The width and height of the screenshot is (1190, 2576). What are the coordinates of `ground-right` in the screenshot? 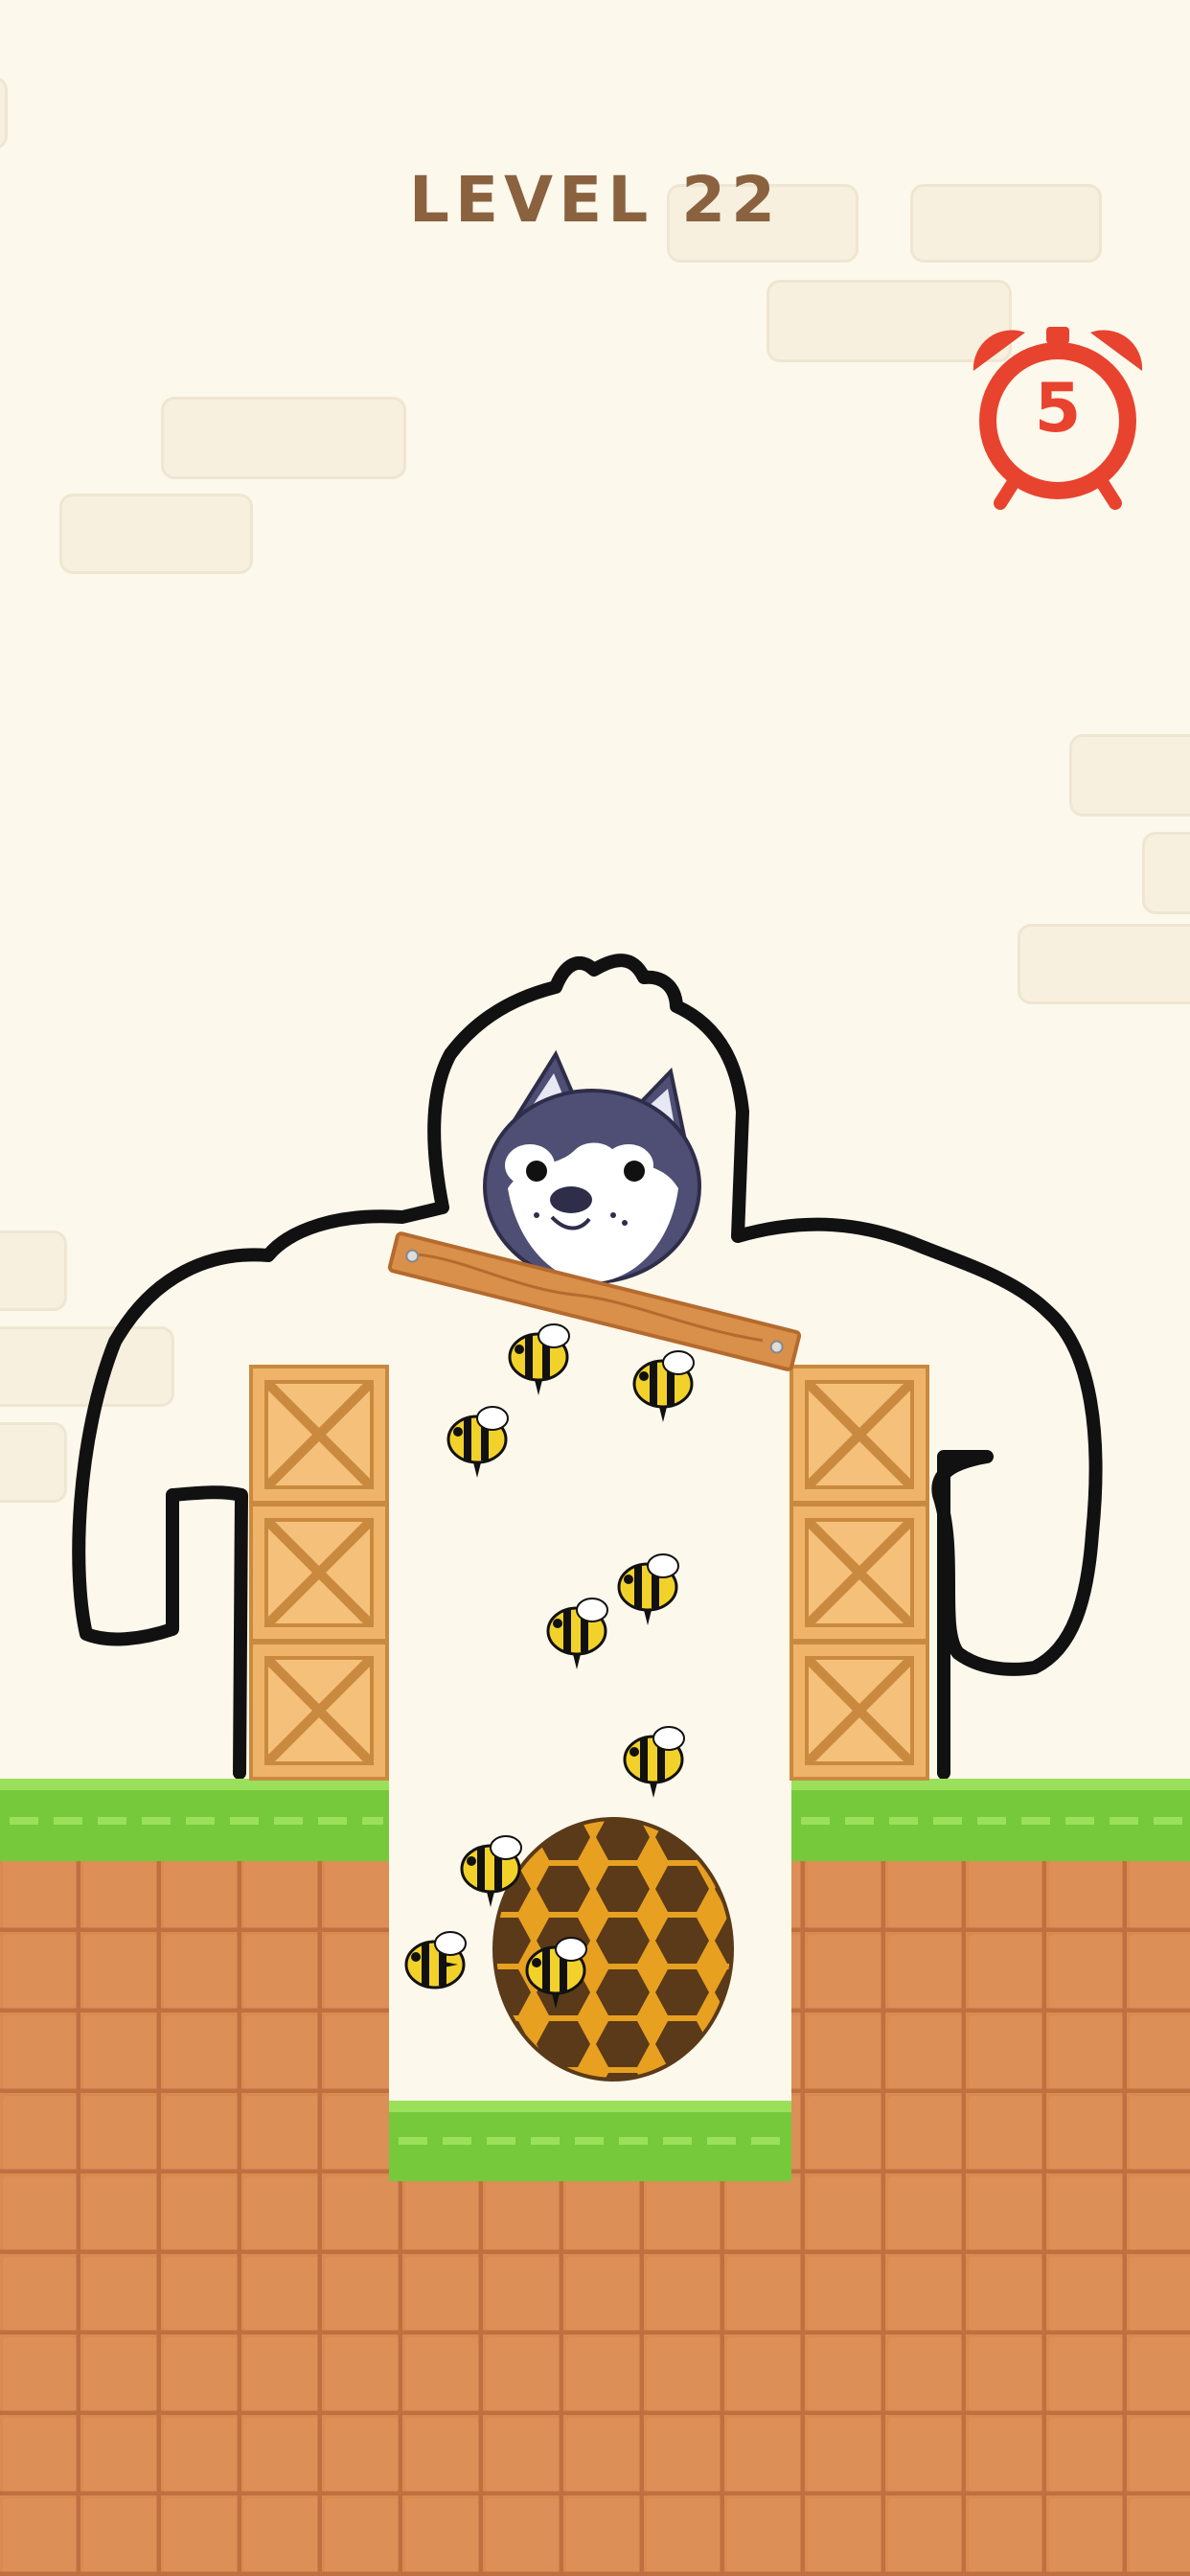 It's located at (990, 2177).